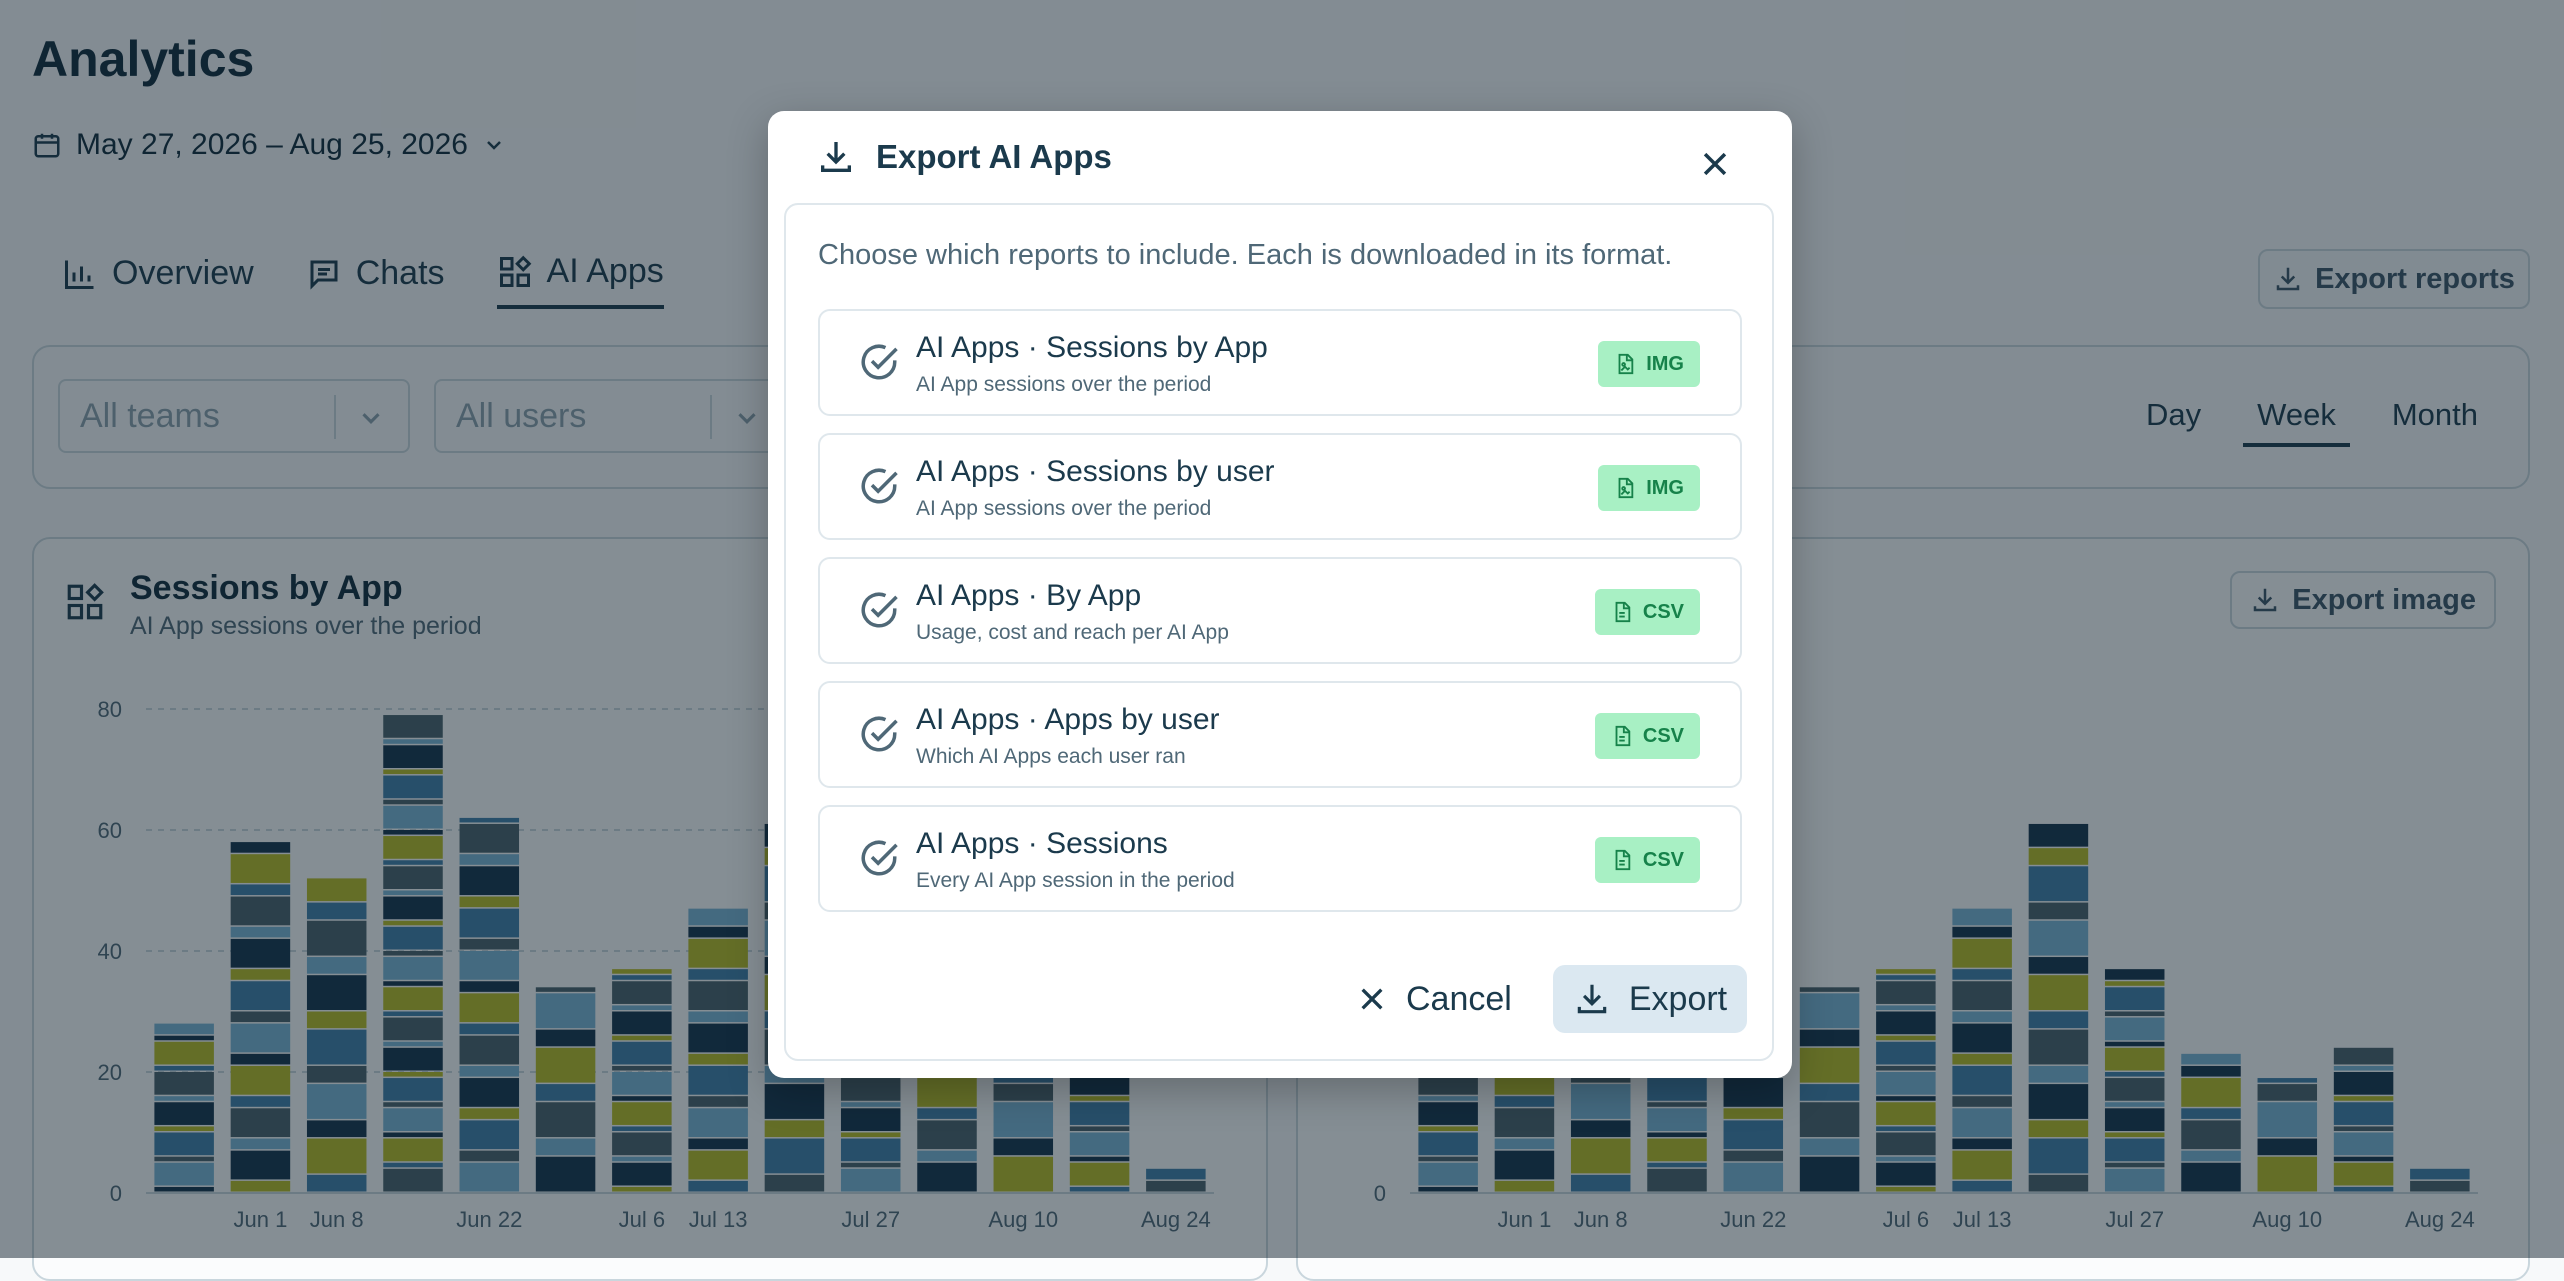  What do you see at coordinates (1678, 998) in the screenshot?
I see `export-label: Export` at bounding box center [1678, 998].